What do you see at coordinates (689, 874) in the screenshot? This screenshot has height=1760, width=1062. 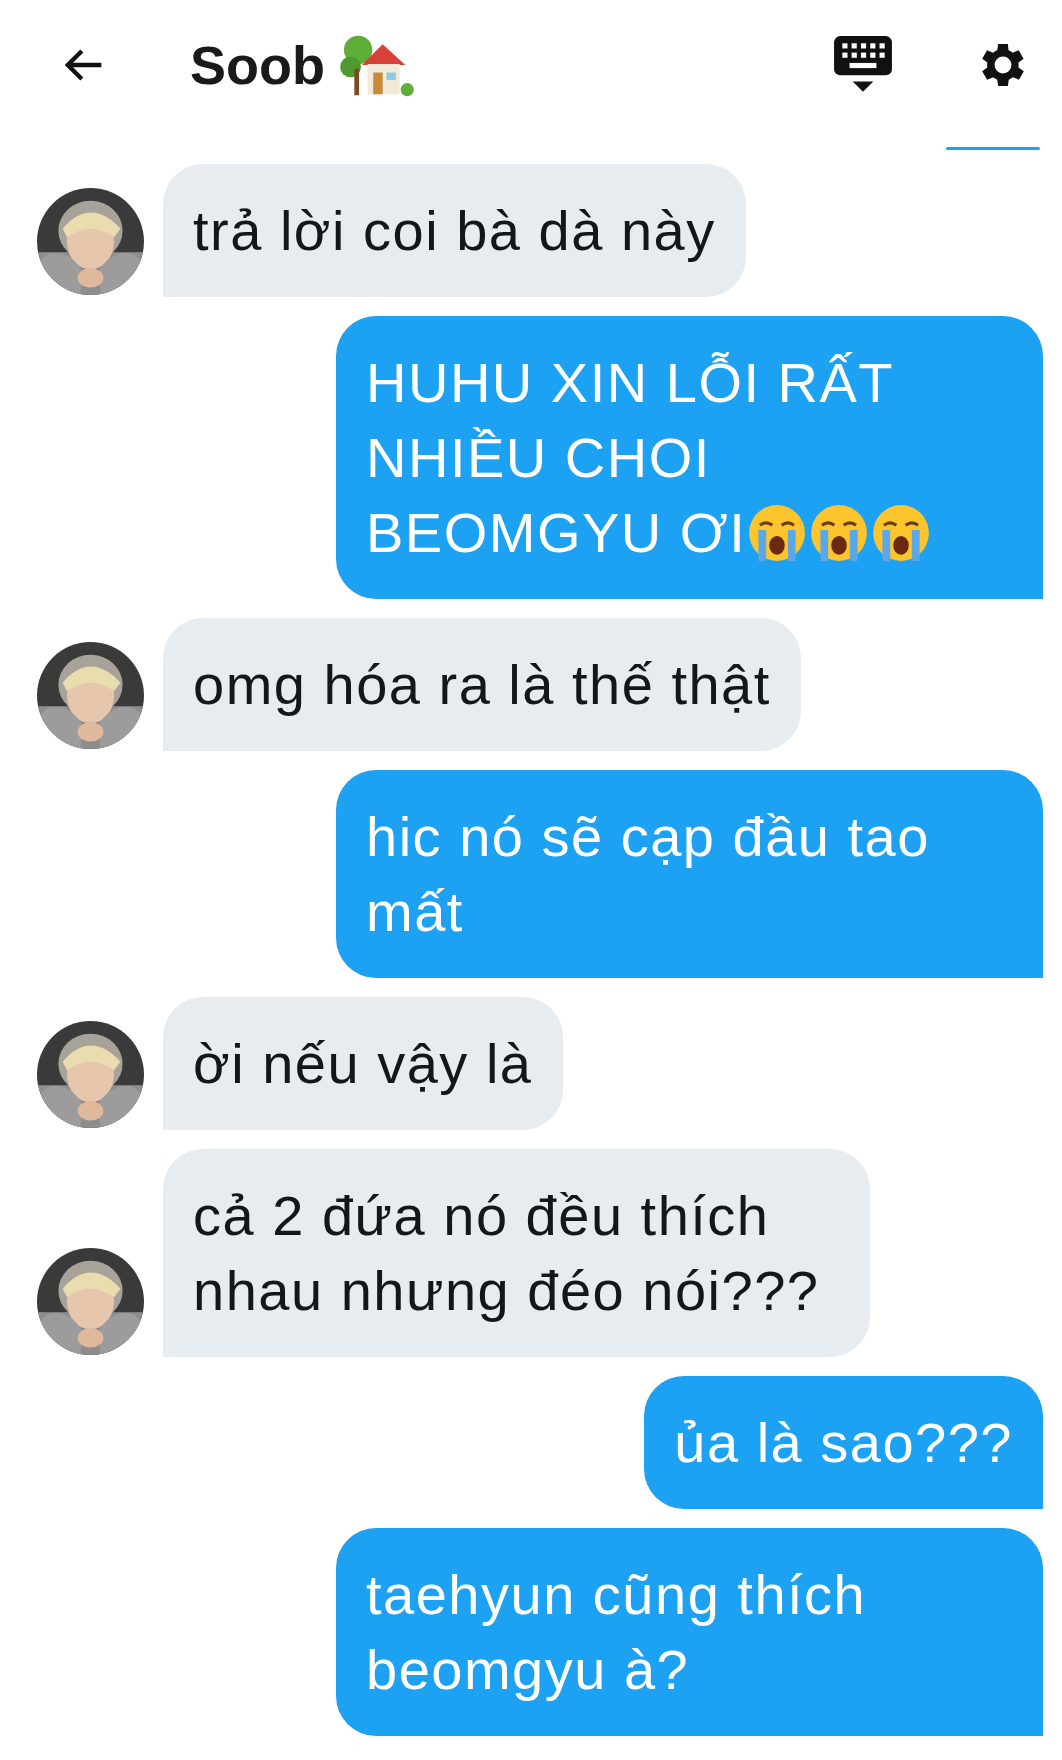 I see `message-bubble: hic nó sẽ cạp đầu tao mất` at bounding box center [689, 874].